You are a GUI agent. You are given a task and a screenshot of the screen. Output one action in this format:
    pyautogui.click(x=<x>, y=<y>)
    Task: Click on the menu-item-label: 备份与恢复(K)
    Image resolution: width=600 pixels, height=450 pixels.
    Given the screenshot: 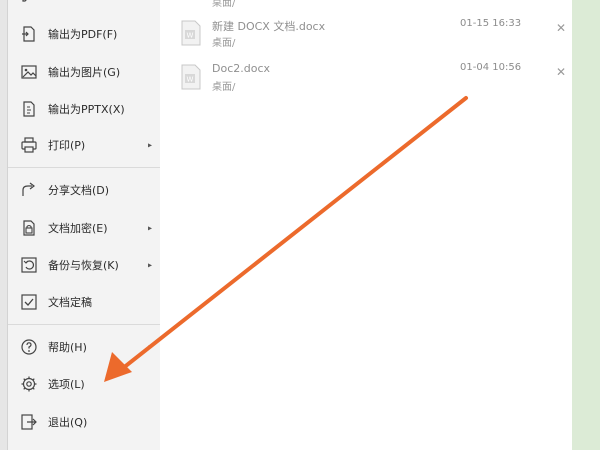 What is the action you would take?
    pyautogui.click(x=83, y=265)
    